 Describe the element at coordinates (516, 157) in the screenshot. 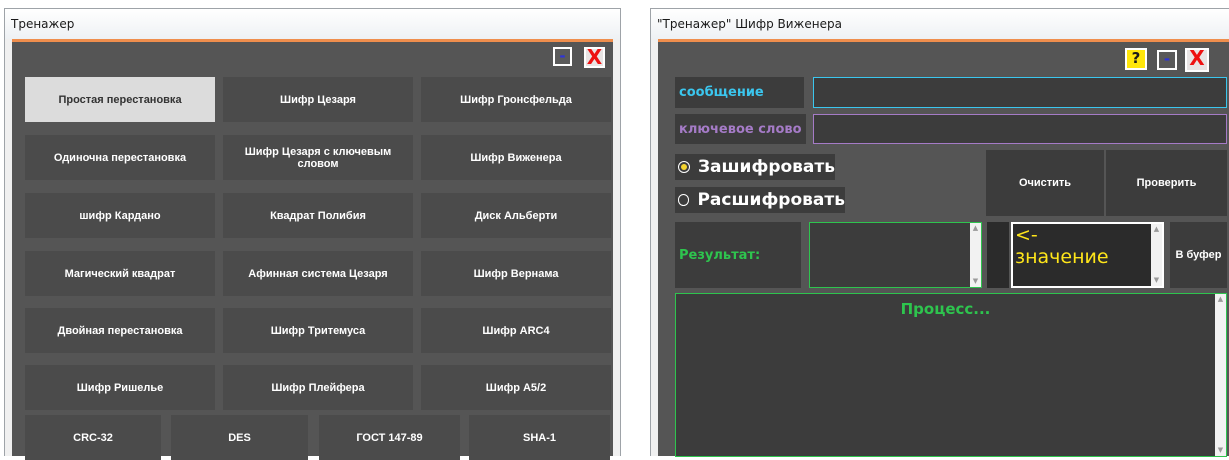

I see `cipher-button: Шифр Виженера` at that location.